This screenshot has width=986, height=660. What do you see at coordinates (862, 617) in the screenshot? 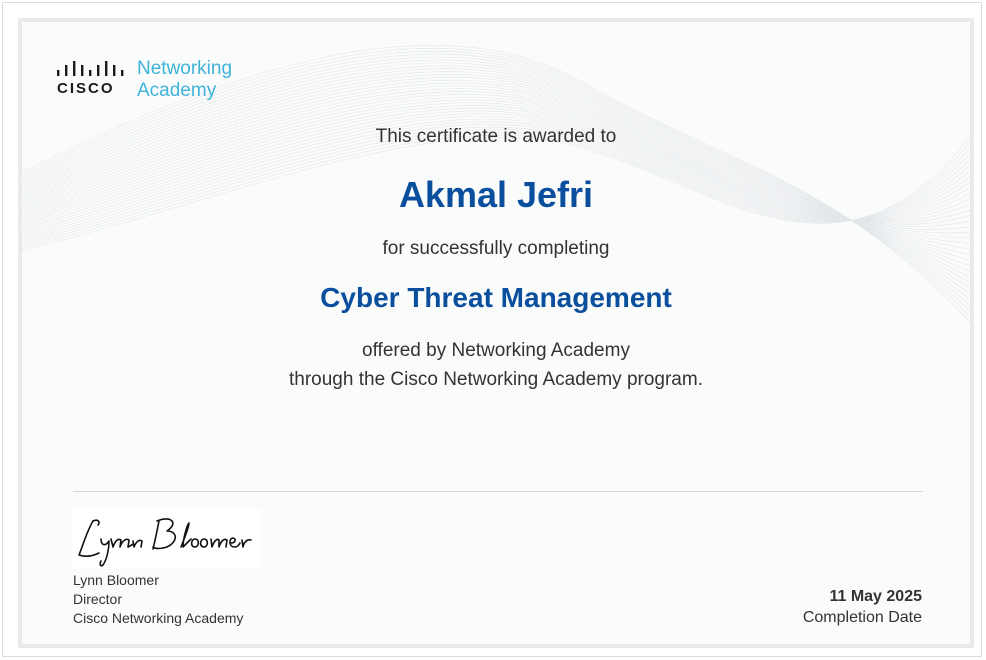
I see `completion-date-label: Completion Date` at bounding box center [862, 617].